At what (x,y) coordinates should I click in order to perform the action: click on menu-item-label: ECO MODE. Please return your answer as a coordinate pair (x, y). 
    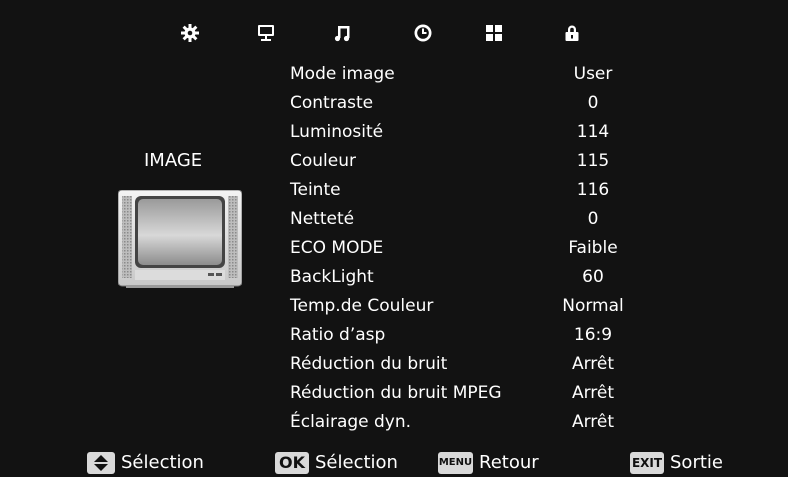
    Looking at the image, I should click on (337, 248).